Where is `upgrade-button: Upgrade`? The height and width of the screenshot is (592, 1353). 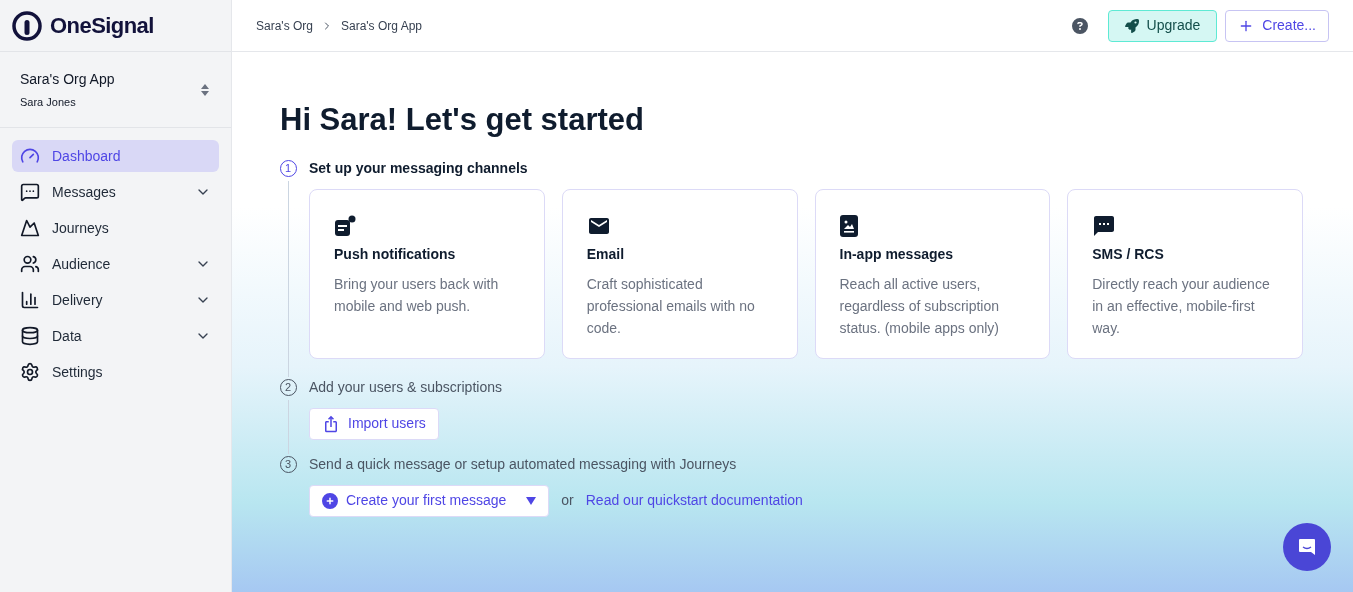
upgrade-button: Upgrade is located at coordinates (1162, 25).